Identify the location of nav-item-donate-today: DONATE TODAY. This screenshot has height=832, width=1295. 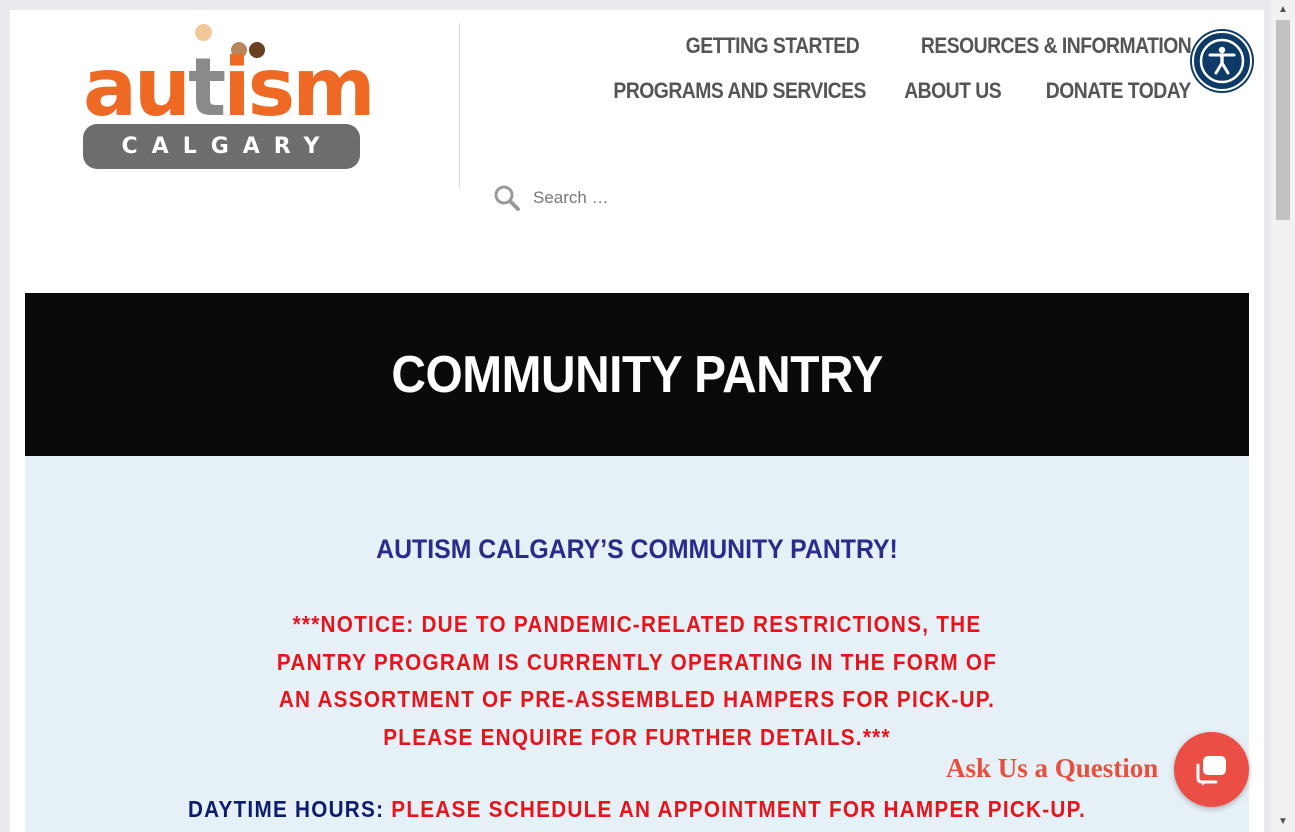
(1119, 90).